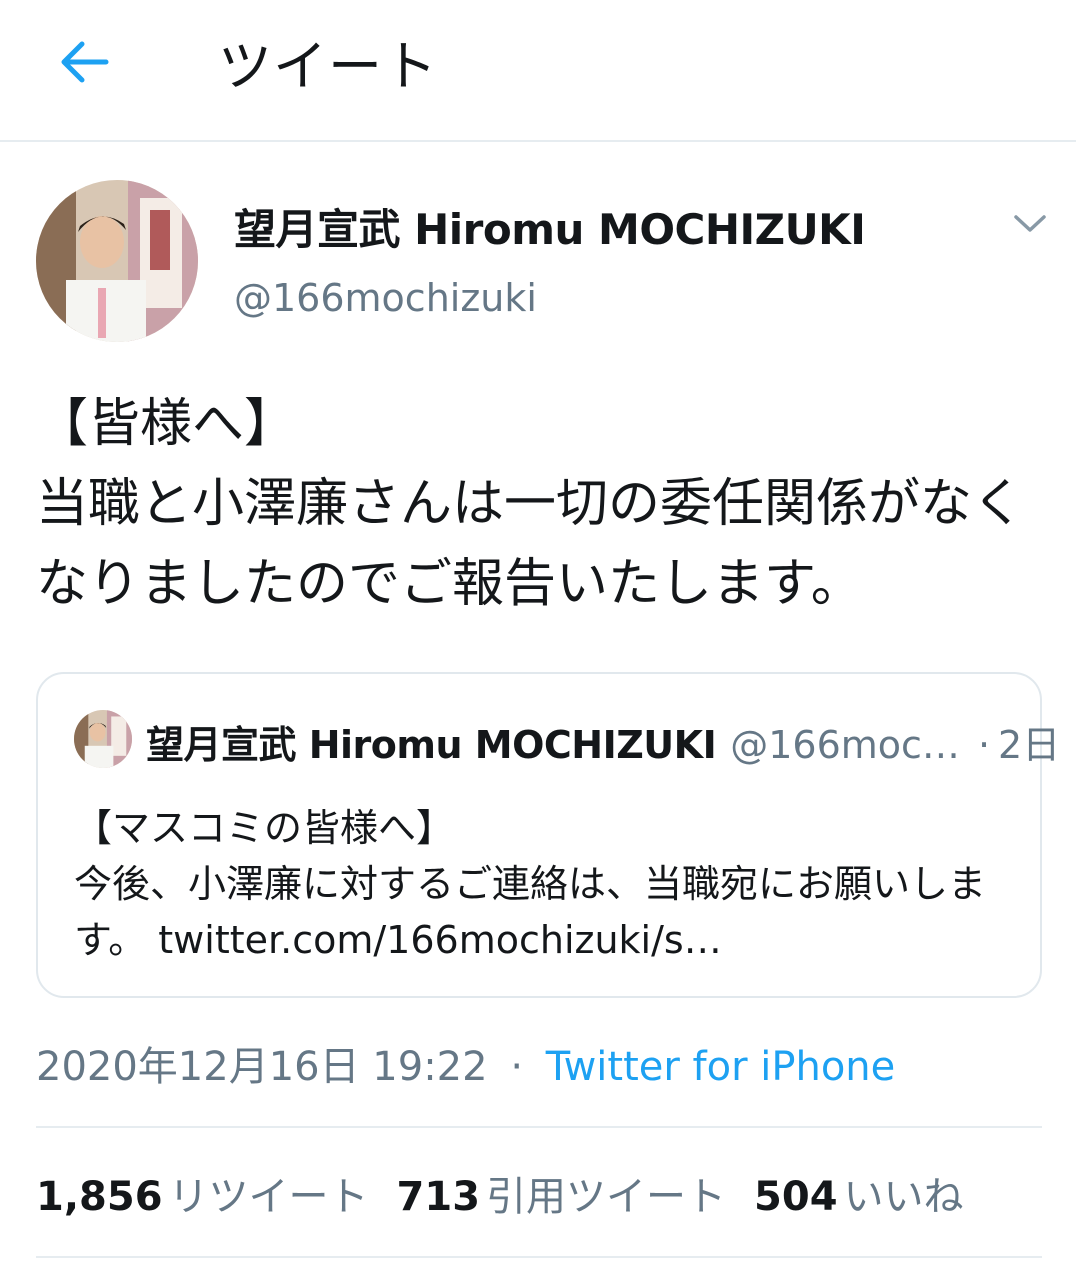 This screenshot has height=1266, width=1076. I want to click on tweet-menu-button, so click(1030, 224).